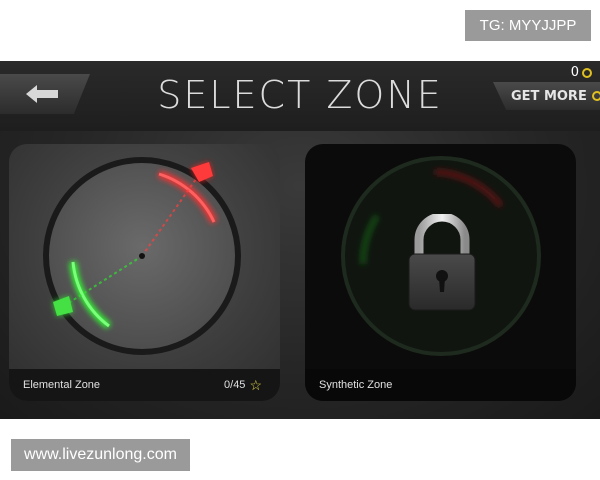  I want to click on zone-name: Elemental Zone, so click(62, 385).